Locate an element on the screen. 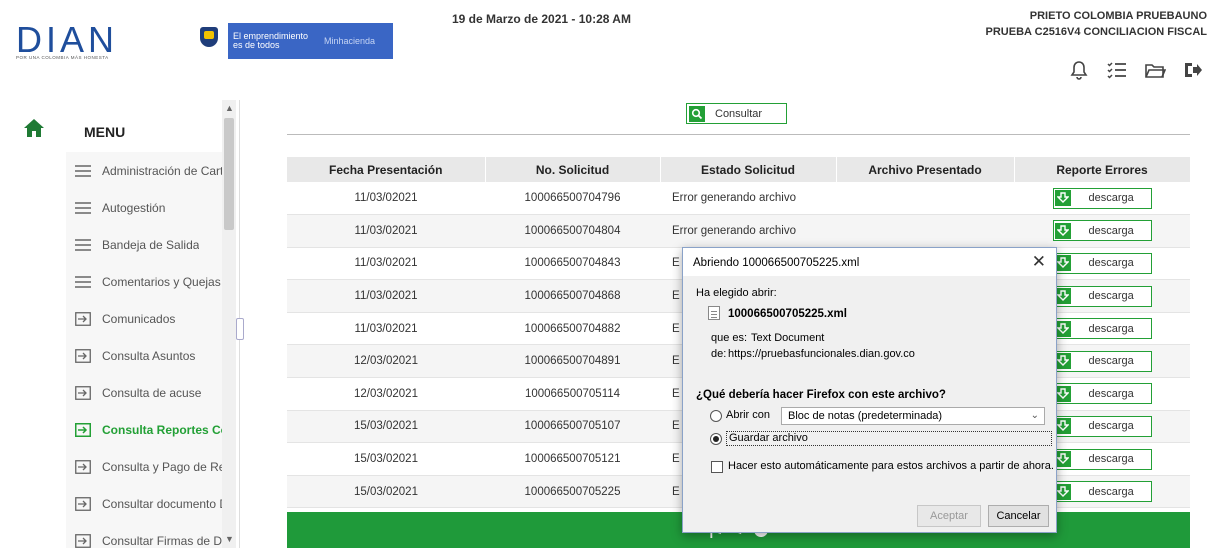 The height and width of the screenshot is (548, 1221). cell-solicitud: 100066500704796 is located at coordinates (572, 199).